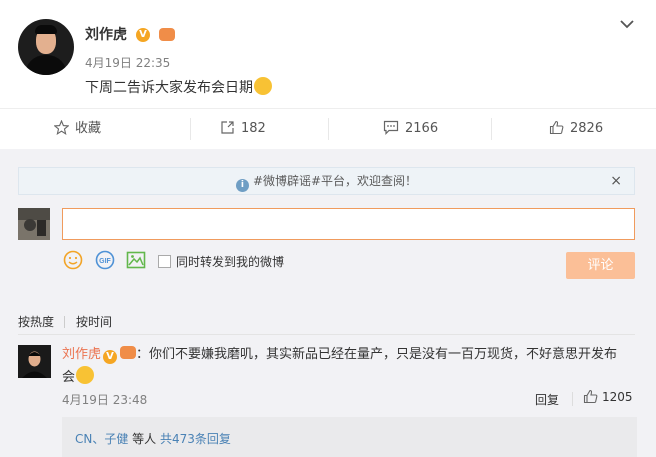 This screenshot has height=457, width=656. I want to click on comment-button: 2166, so click(410, 129).